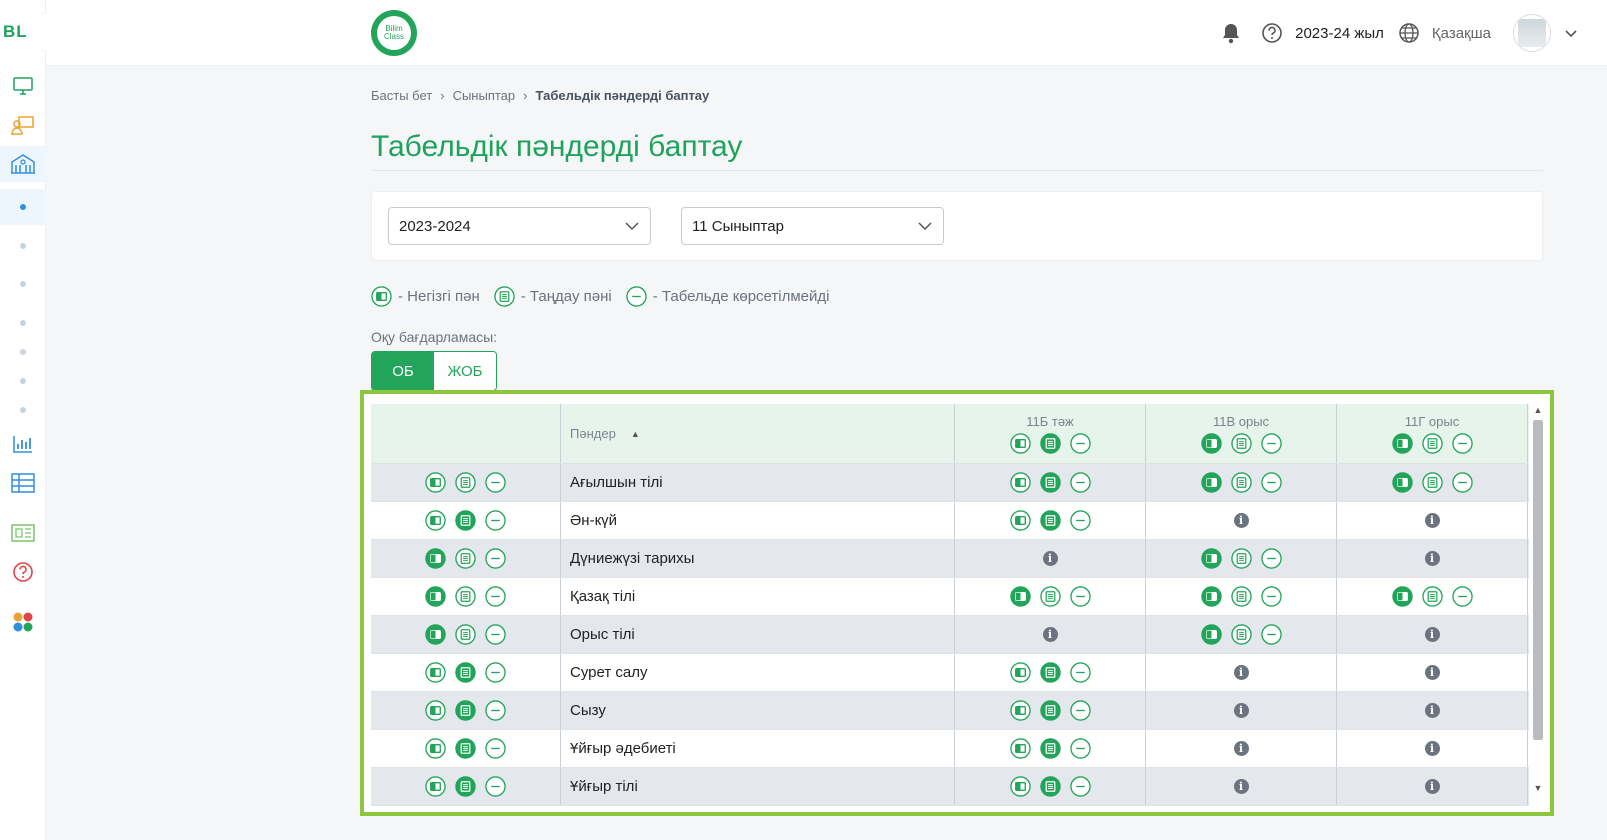  What do you see at coordinates (23, 483) in the screenshot?
I see `sidebar-item-tables` at bounding box center [23, 483].